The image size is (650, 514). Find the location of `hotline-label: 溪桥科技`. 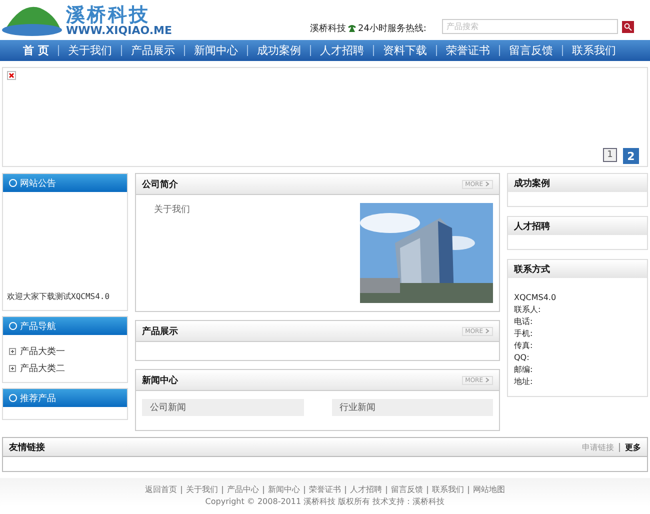

hotline-label: 溪桥科技 is located at coordinates (328, 28).